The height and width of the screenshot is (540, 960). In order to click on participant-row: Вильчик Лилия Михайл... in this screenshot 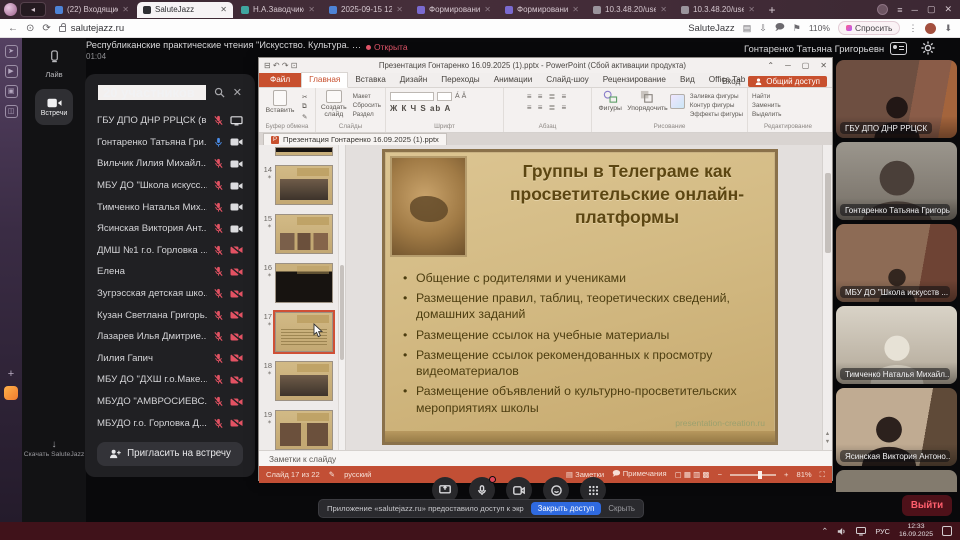, I will do `click(170, 164)`.